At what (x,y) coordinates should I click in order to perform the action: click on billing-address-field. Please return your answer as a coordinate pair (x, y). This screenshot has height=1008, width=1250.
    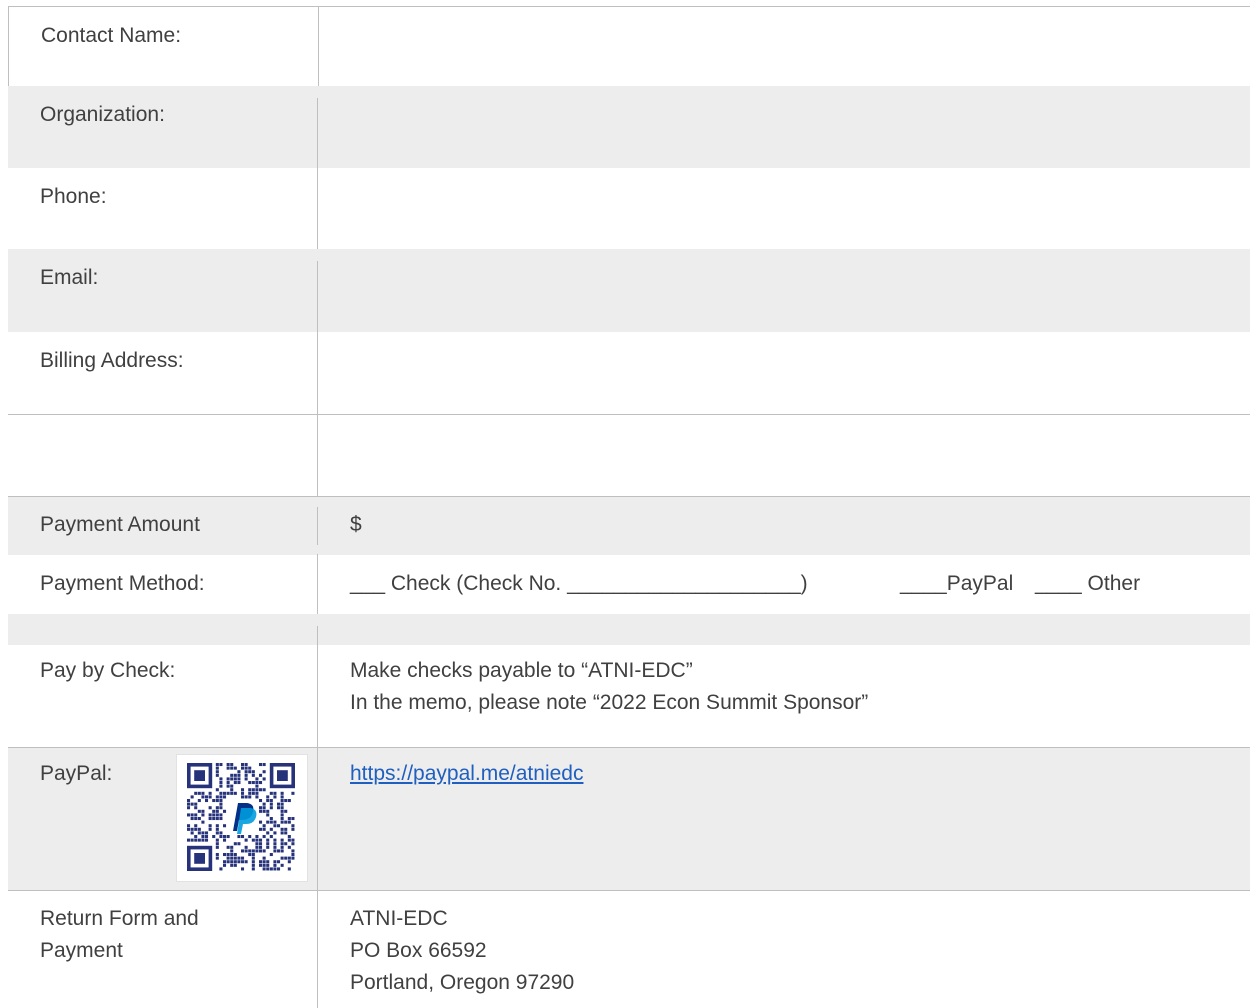
    Looking at the image, I should click on (784, 373).